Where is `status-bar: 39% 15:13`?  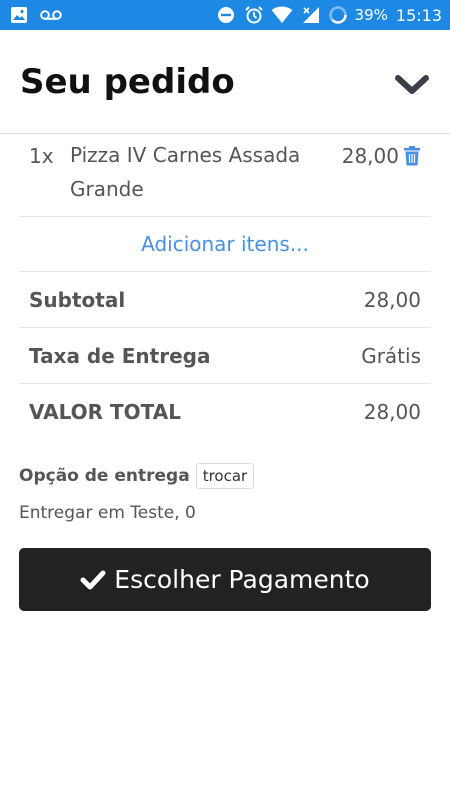 status-bar: 39% 15:13 is located at coordinates (225, 15).